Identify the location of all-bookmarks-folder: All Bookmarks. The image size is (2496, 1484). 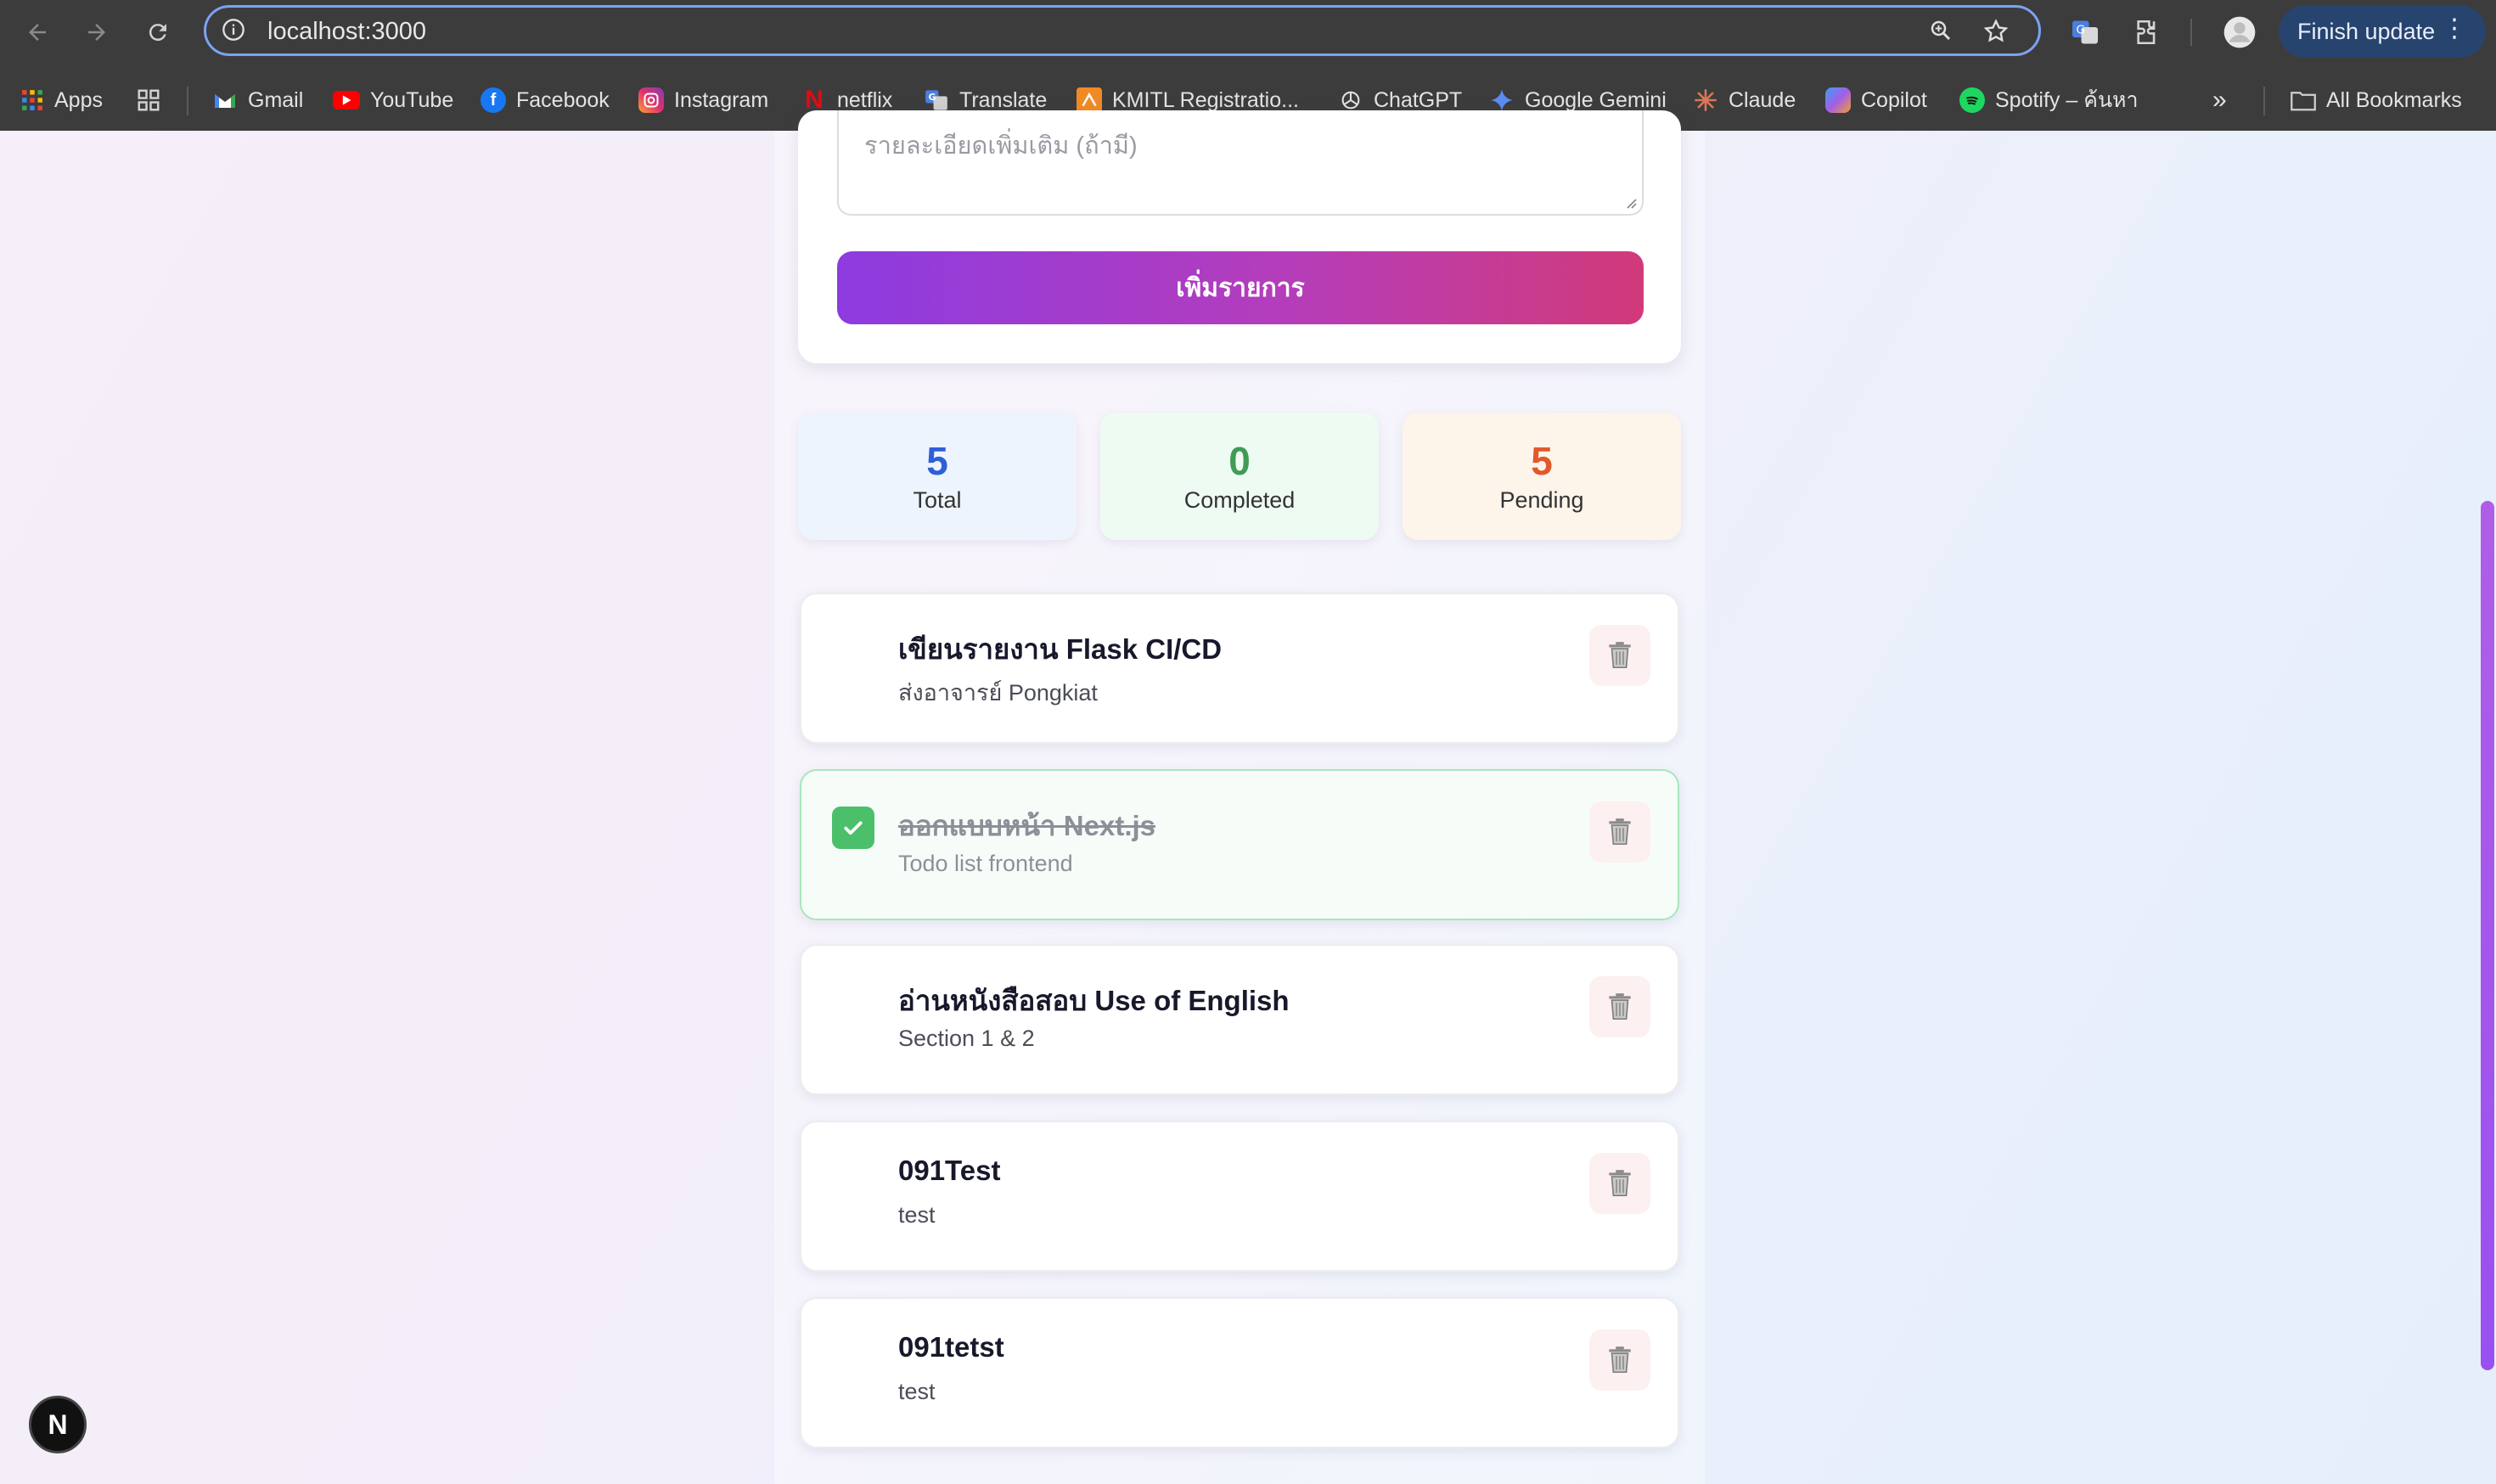
(2376, 100).